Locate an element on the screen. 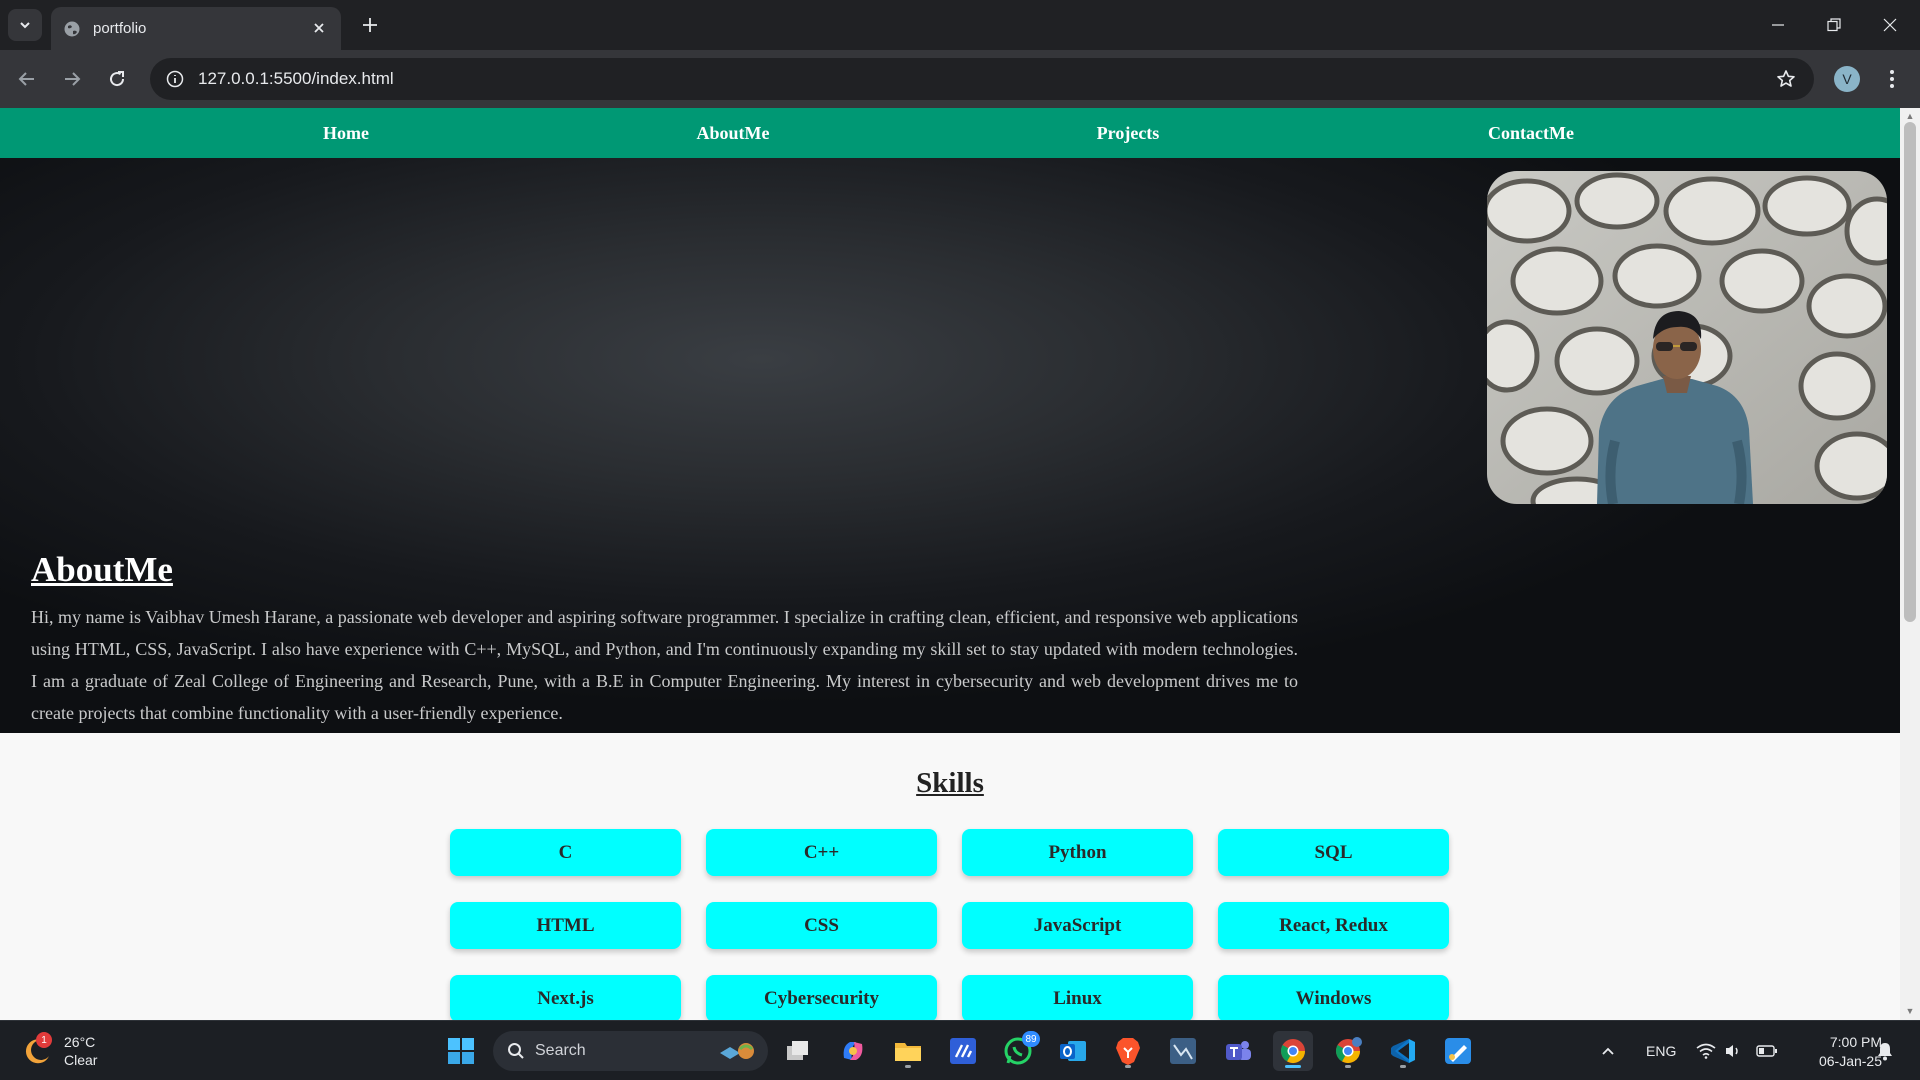 The image size is (1920, 1080). plus-icon is located at coordinates (370, 25).